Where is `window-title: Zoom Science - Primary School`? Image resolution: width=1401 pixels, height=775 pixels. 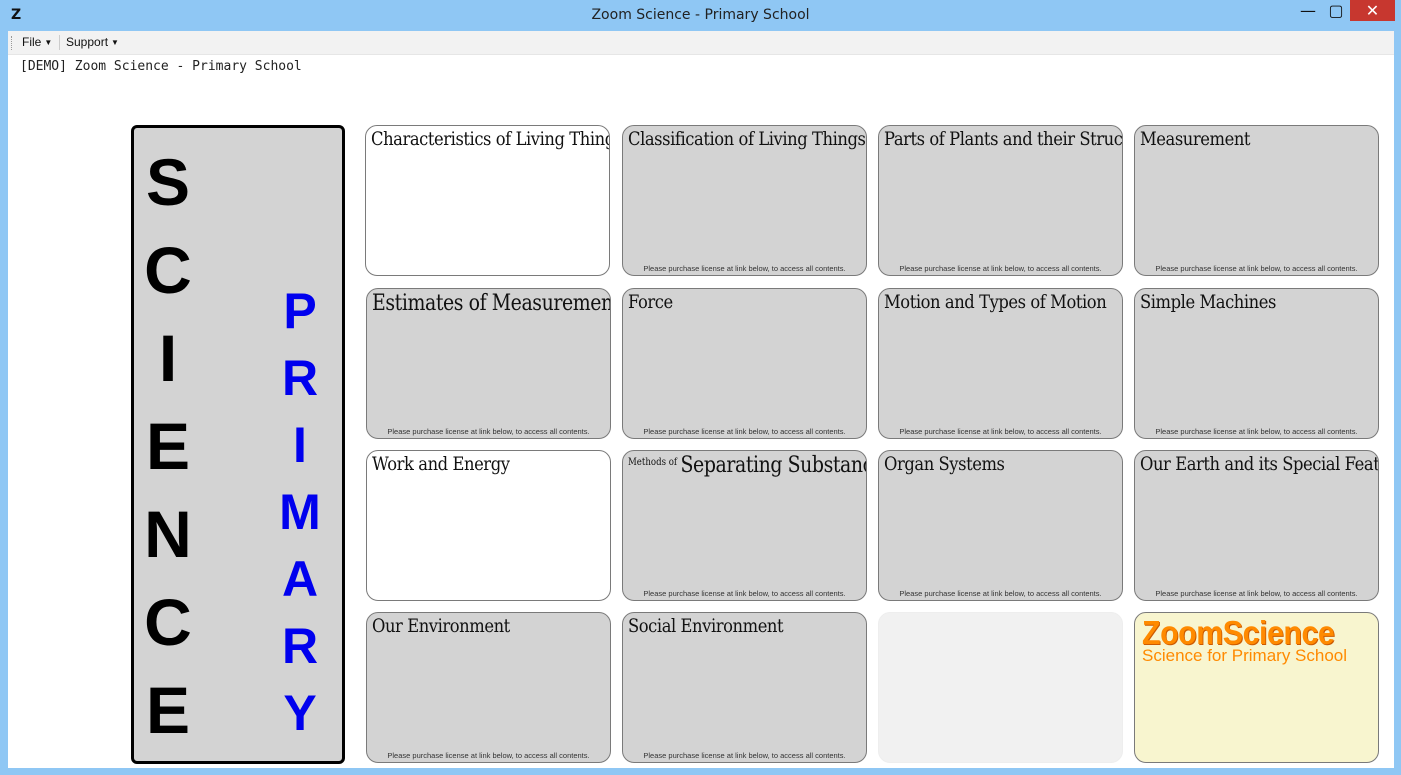
window-title: Zoom Science - Primary School is located at coordinates (700, 15).